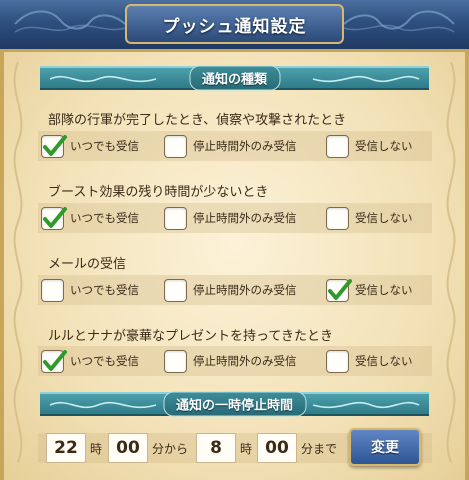 The image size is (469, 480). What do you see at coordinates (277, 448) in the screenshot?
I see `end-minute-field: 00` at bounding box center [277, 448].